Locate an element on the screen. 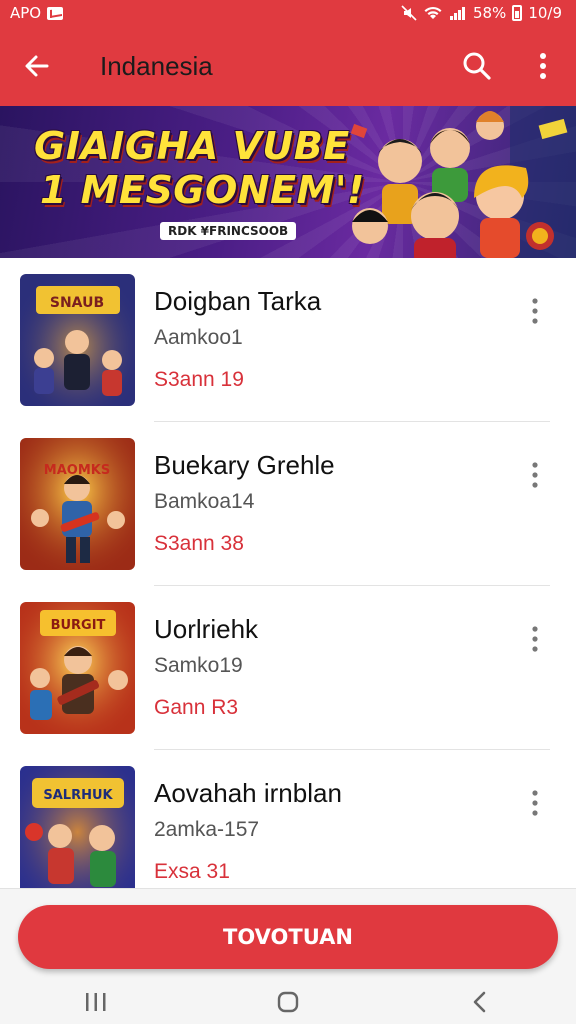 Image resolution: width=576 pixels, height=1024 pixels. thumb-label: SNAUB is located at coordinates (77, 303).